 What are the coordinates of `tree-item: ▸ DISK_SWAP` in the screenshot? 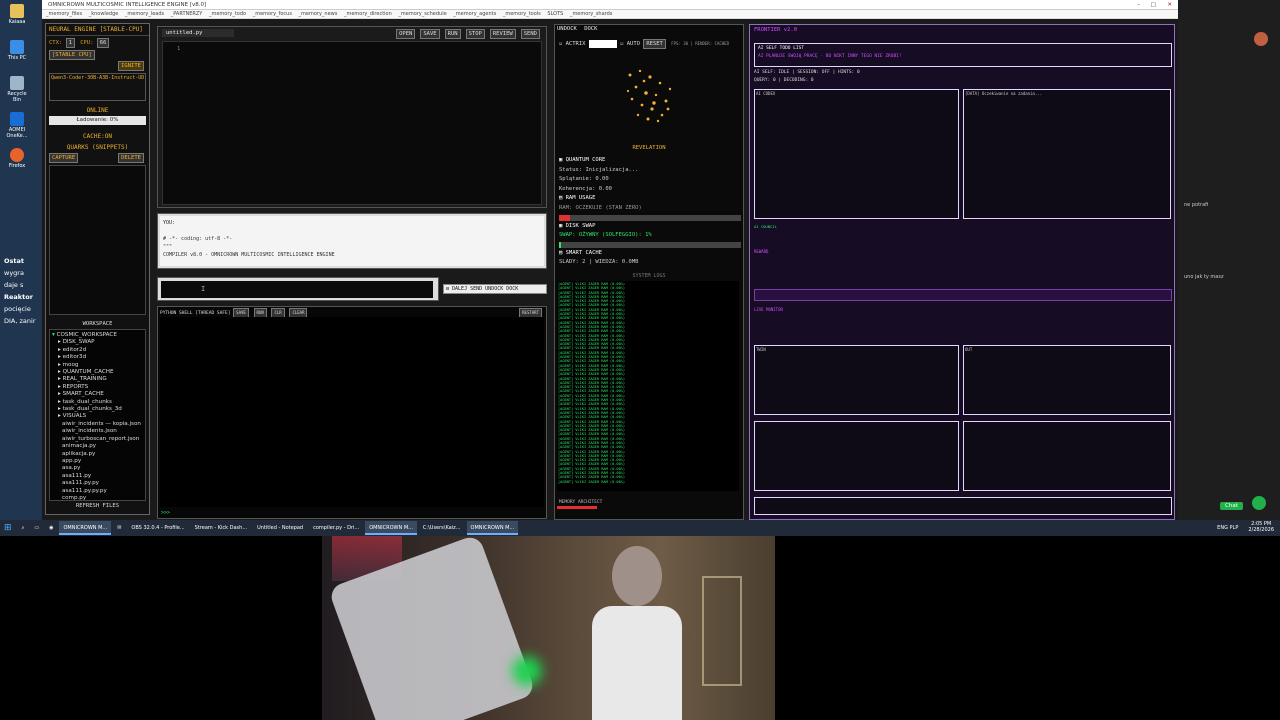 It's located at (97, 342).